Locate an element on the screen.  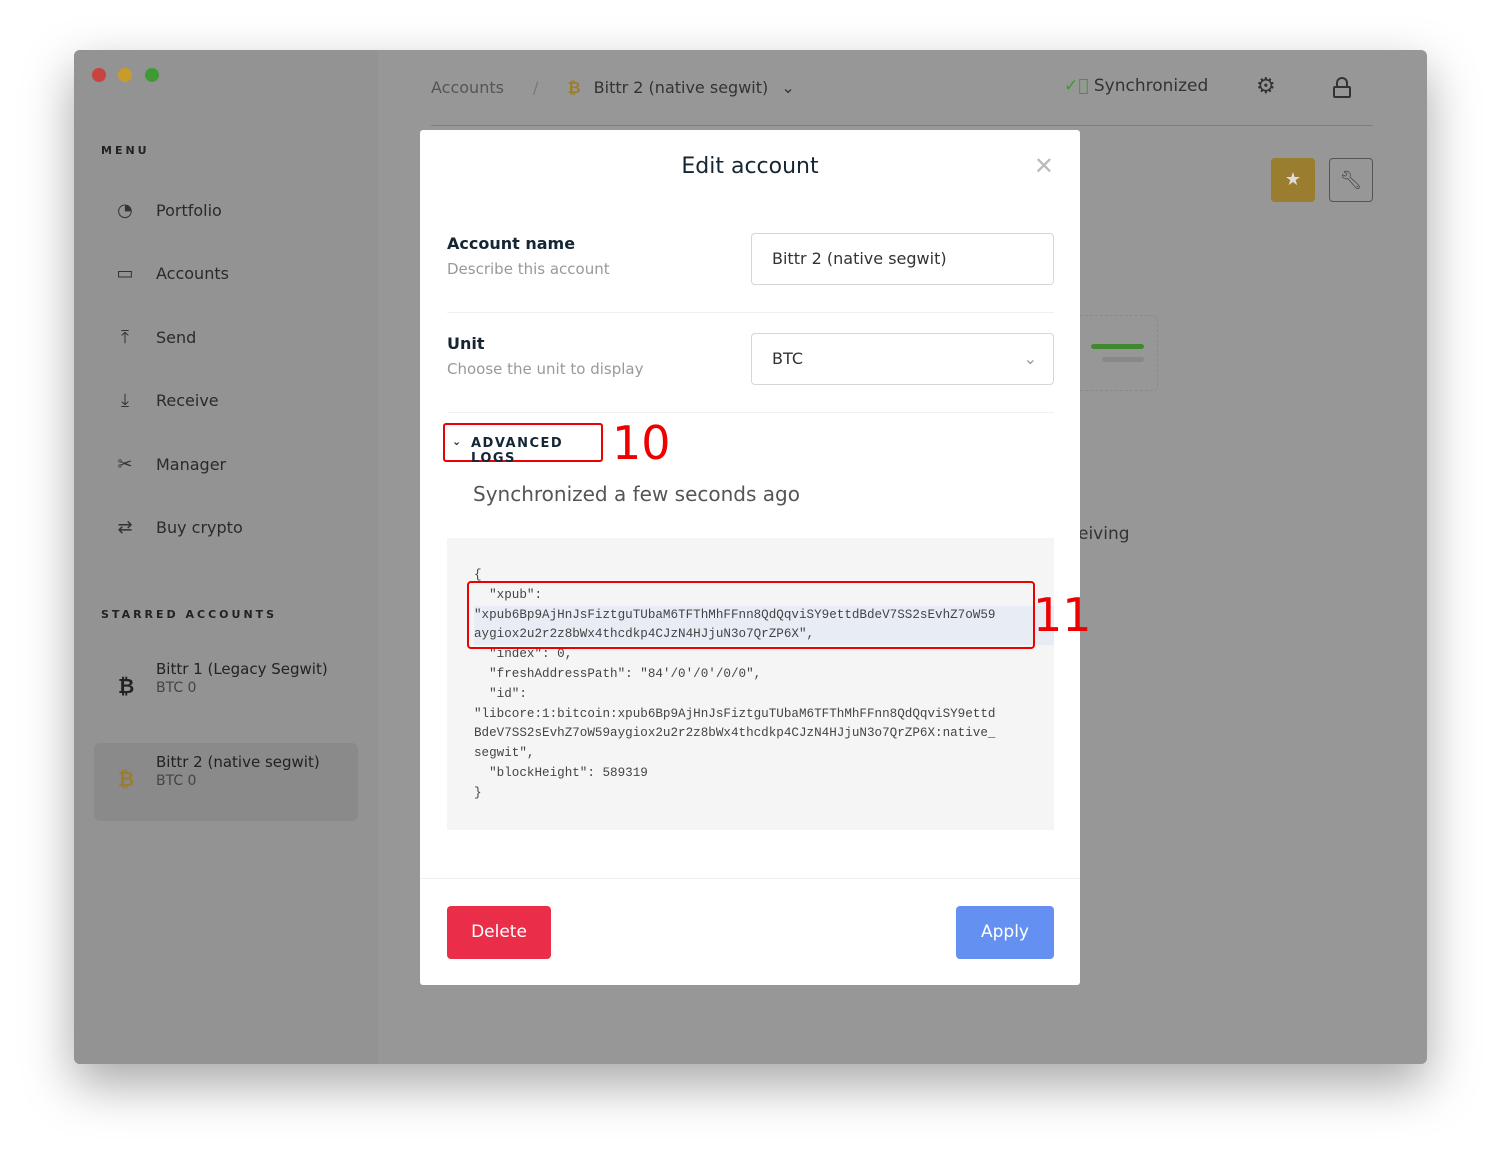
sidebar-item-send: ⤒ Send is located at coordinates (155, 337).